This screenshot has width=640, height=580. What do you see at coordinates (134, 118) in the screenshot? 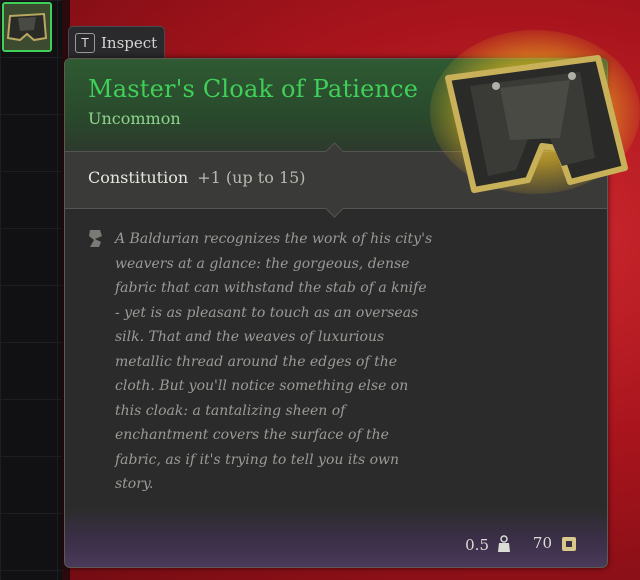
I see `item-rarity: Uncommon` at bounding box center [134, 118].